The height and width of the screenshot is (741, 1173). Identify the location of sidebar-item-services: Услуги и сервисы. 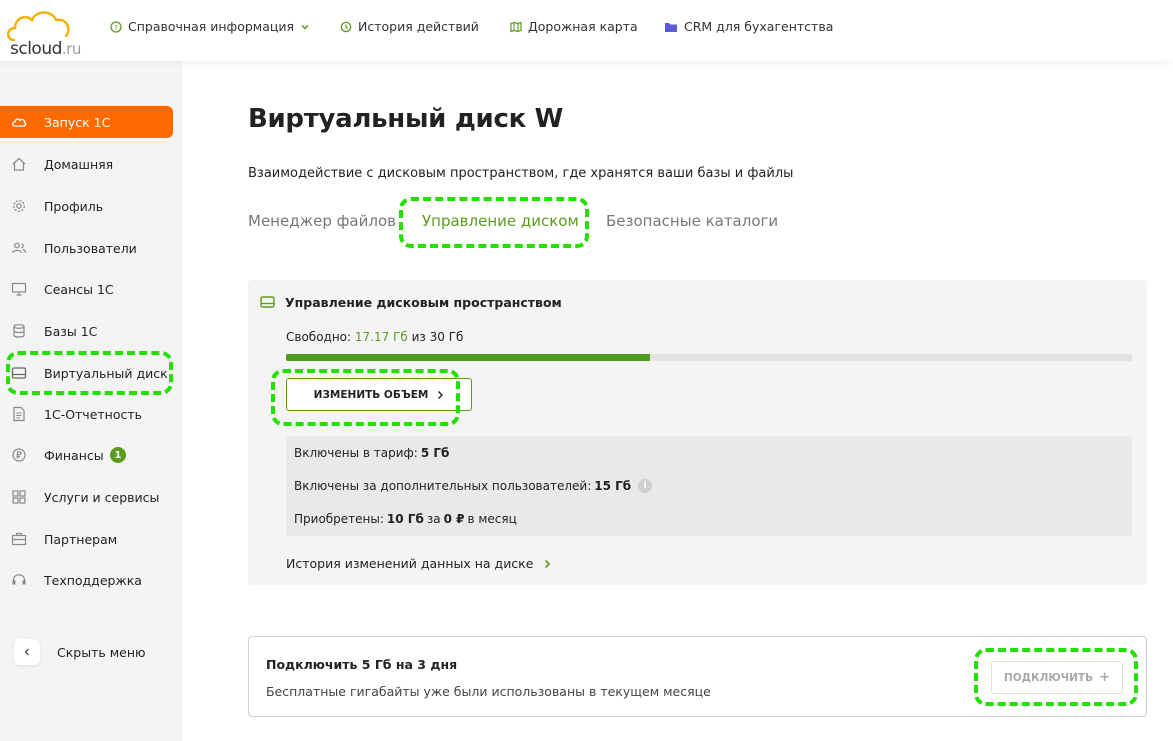
(86, 497).